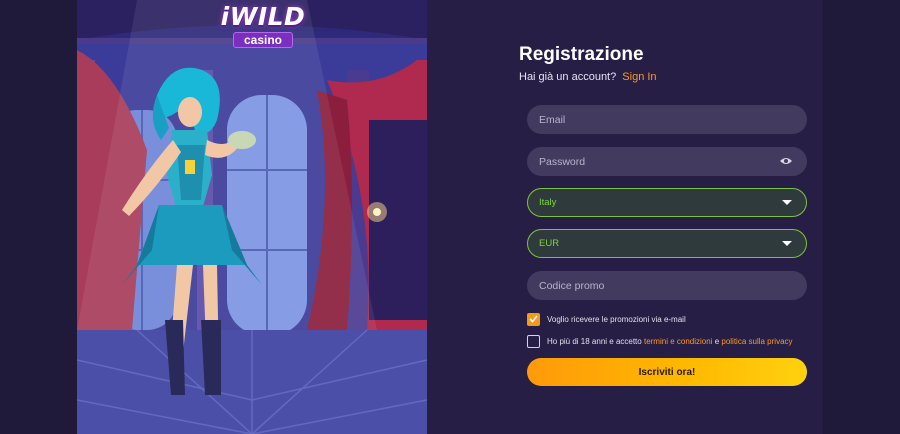 The width and height of the screenshot is (900, 434). What do you see at coordinates (861, 217) in the screenshot?
I see `page-margin-right` at bounding box center [861, 217].